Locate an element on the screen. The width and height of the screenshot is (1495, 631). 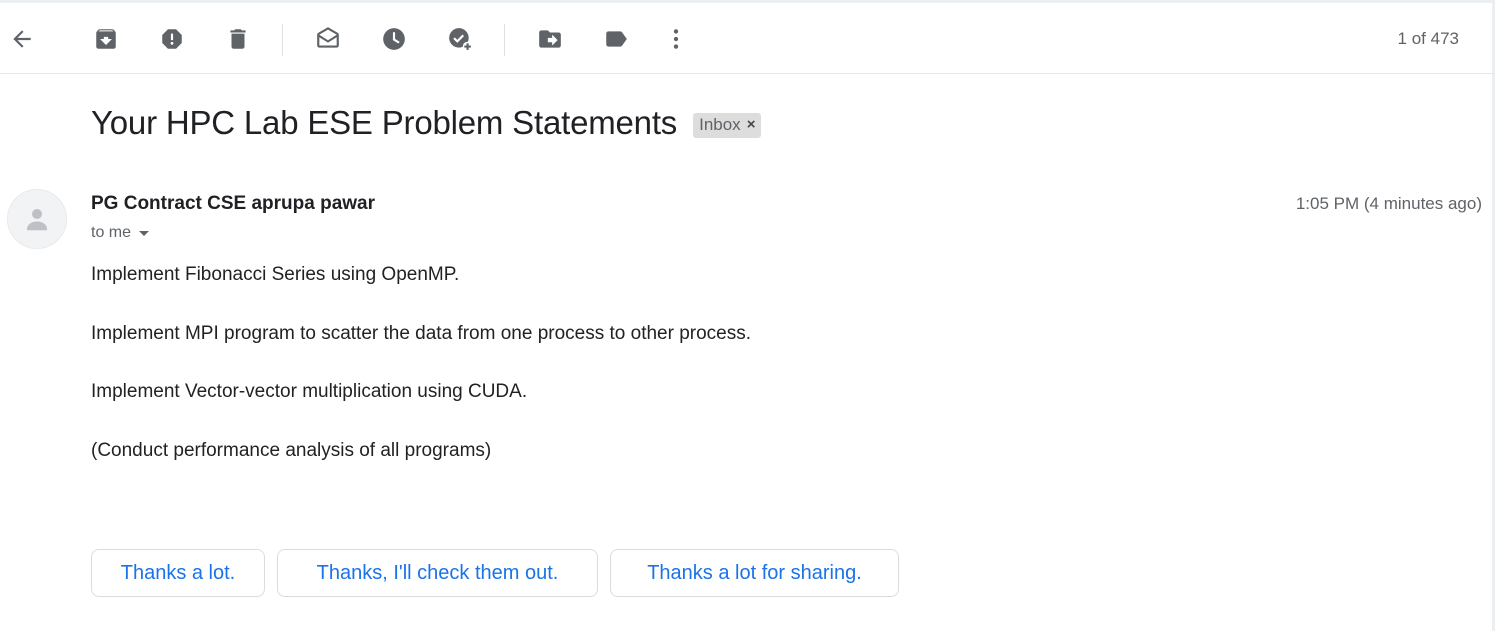
move-to-button is located at coordinates (550, 39).